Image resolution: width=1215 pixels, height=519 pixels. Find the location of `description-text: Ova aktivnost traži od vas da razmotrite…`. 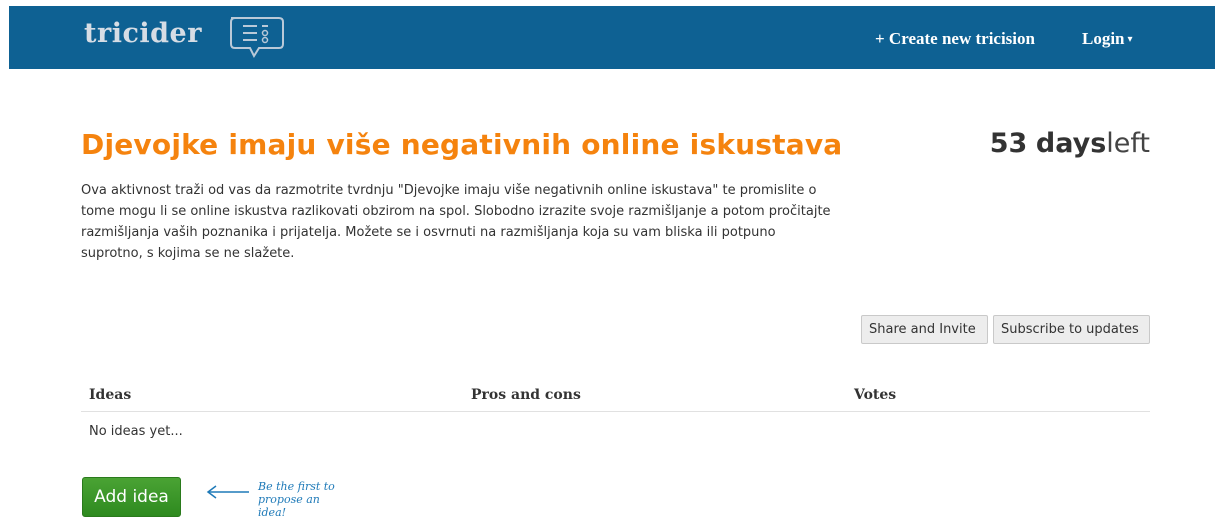

description-text: Ova aktivnost traži od vas da razmotrite… is located at coordinates (456, 222).